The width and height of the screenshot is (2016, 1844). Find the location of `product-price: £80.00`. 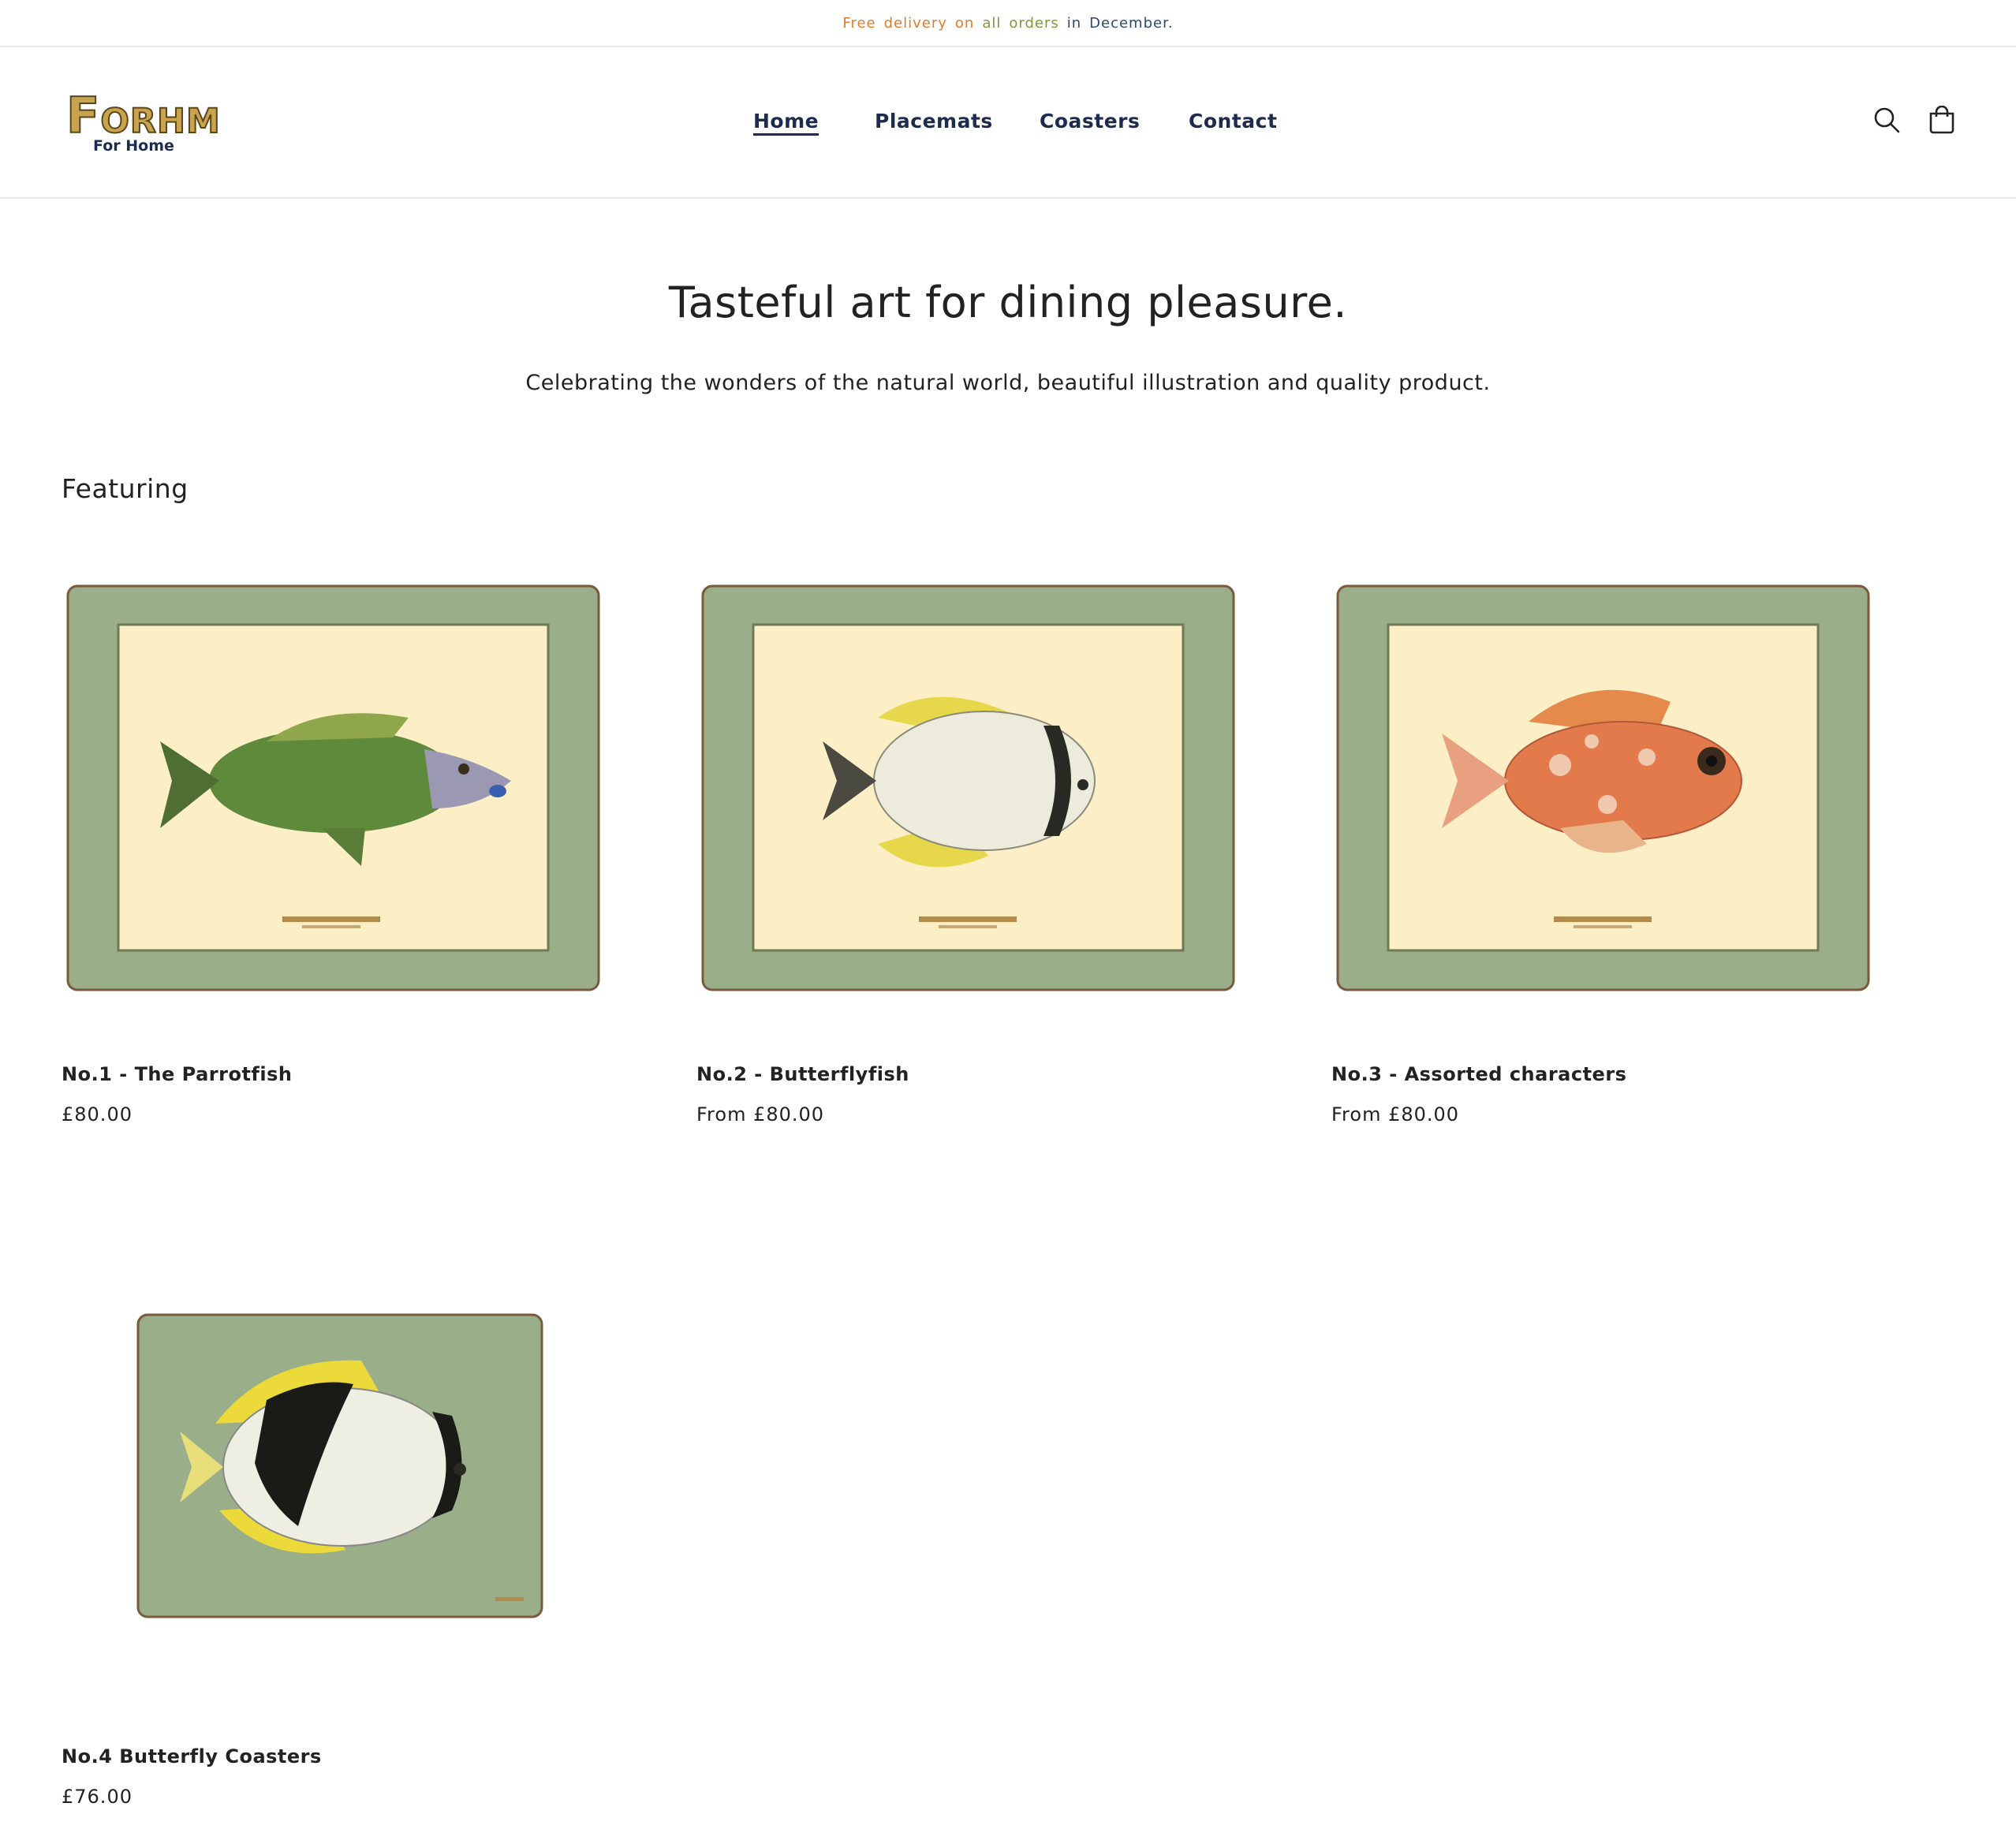

product-price: £80.00 is located at coordinates (97, 1114).